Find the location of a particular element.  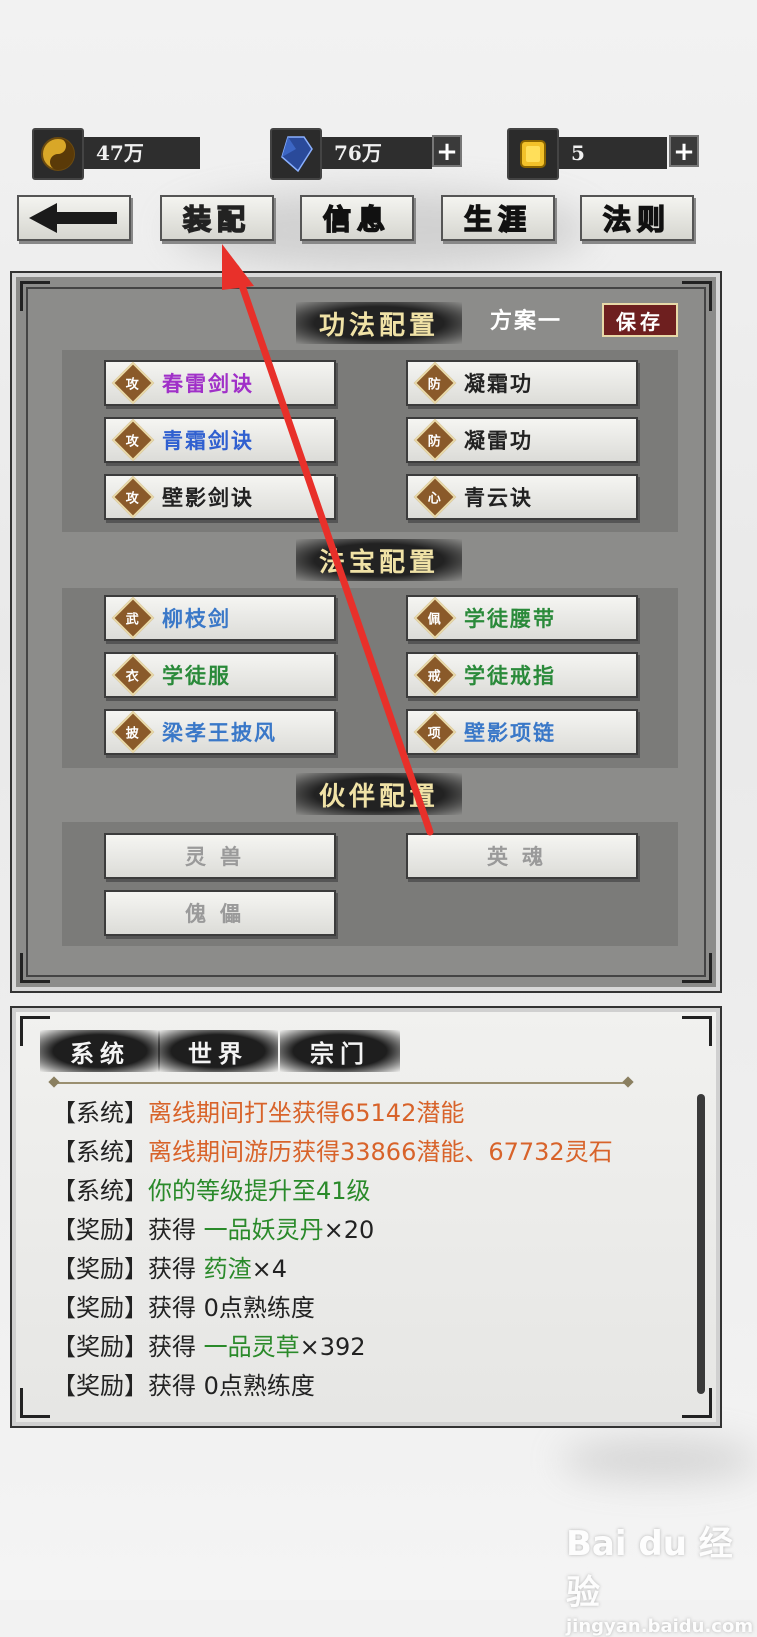

watermark: Bai du 经验 jingyan.baidu.com is located at coordinates (661, 1576).